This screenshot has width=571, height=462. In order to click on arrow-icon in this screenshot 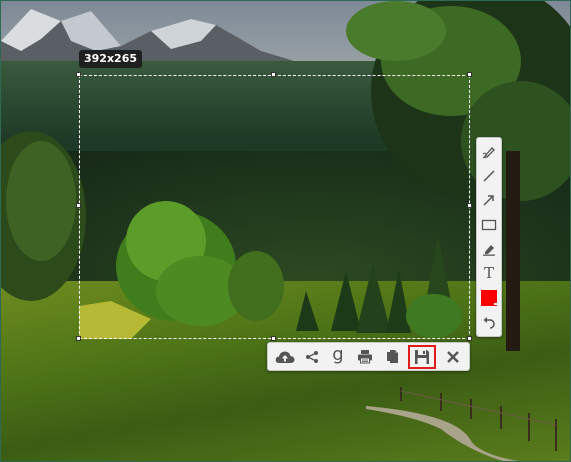, I will do `click(488, 200)`.